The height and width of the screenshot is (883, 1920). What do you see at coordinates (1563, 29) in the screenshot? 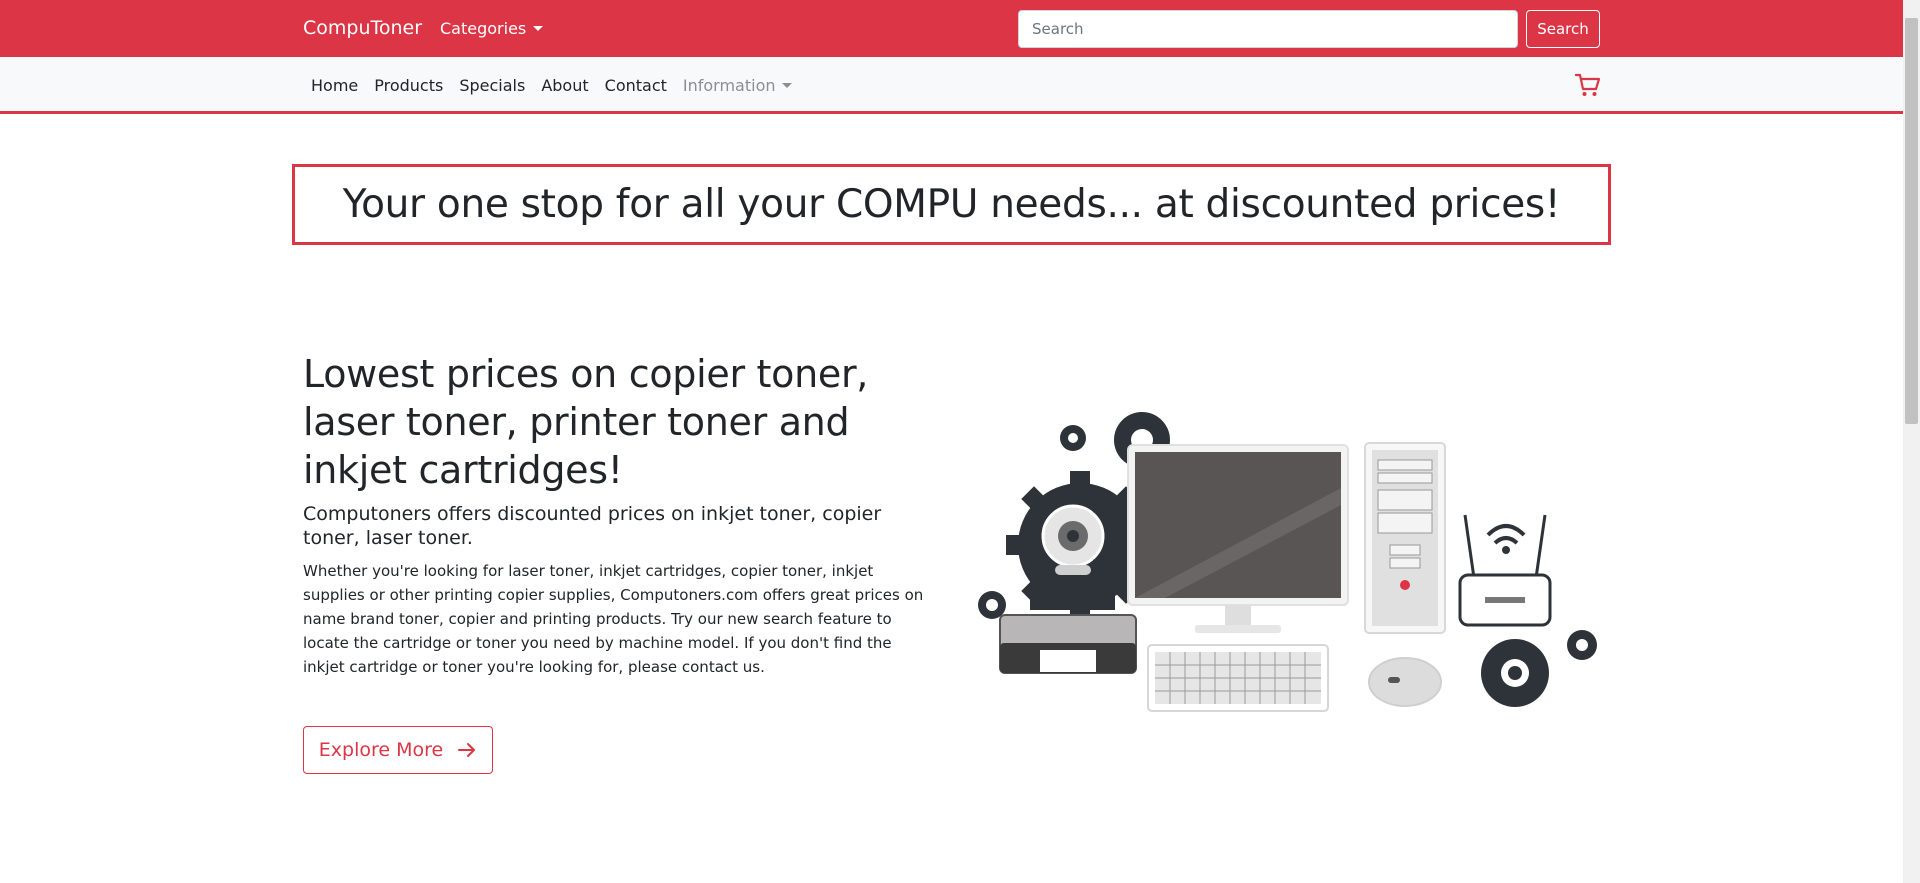
I see `search-button: Search` at bounding box center [1563, 29].